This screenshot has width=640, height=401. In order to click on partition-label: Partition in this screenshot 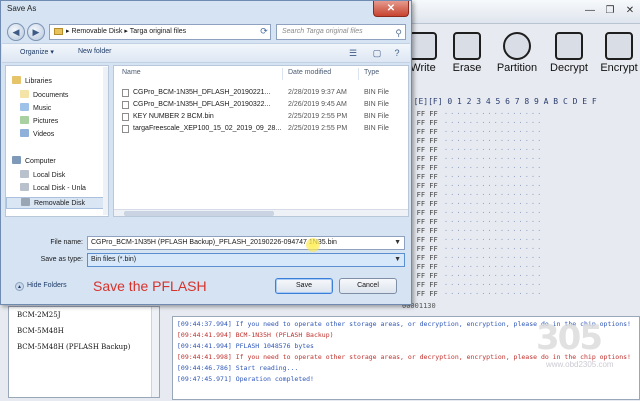, I will do `click(517, 68)`.